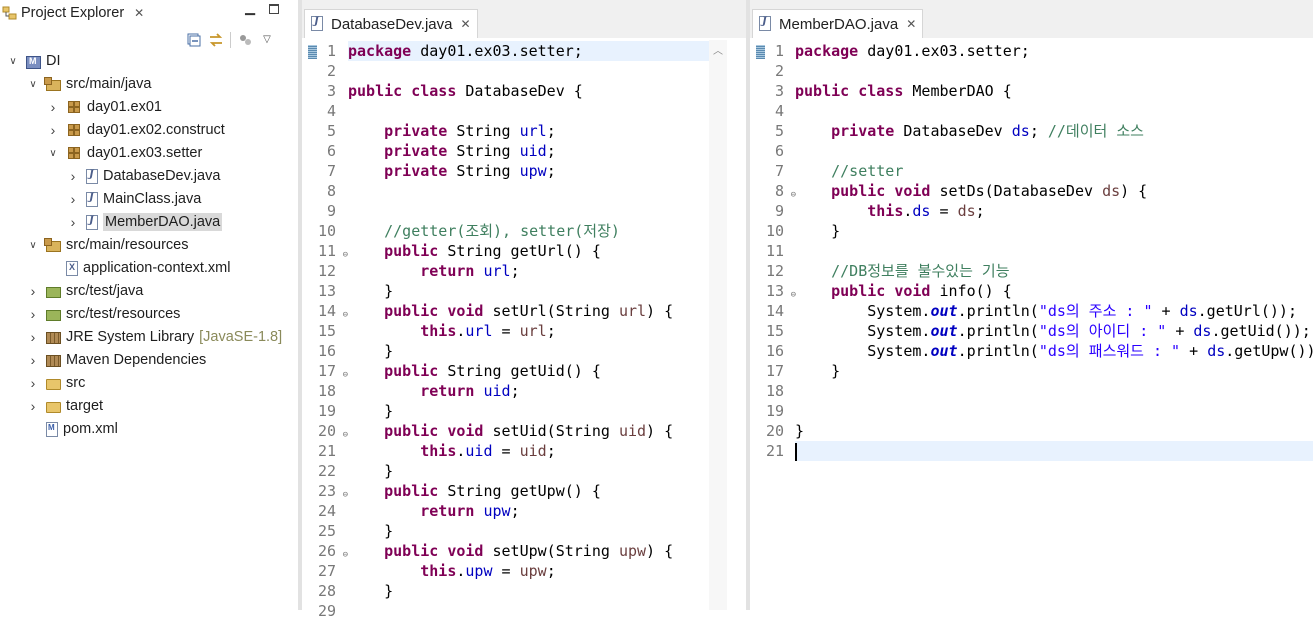 The width and height of the screenshot is (1313, 621). What do you see at coordinates (274, 9) in the screenshot?
I see `maximize-icon` at bounding box center [274, 9].